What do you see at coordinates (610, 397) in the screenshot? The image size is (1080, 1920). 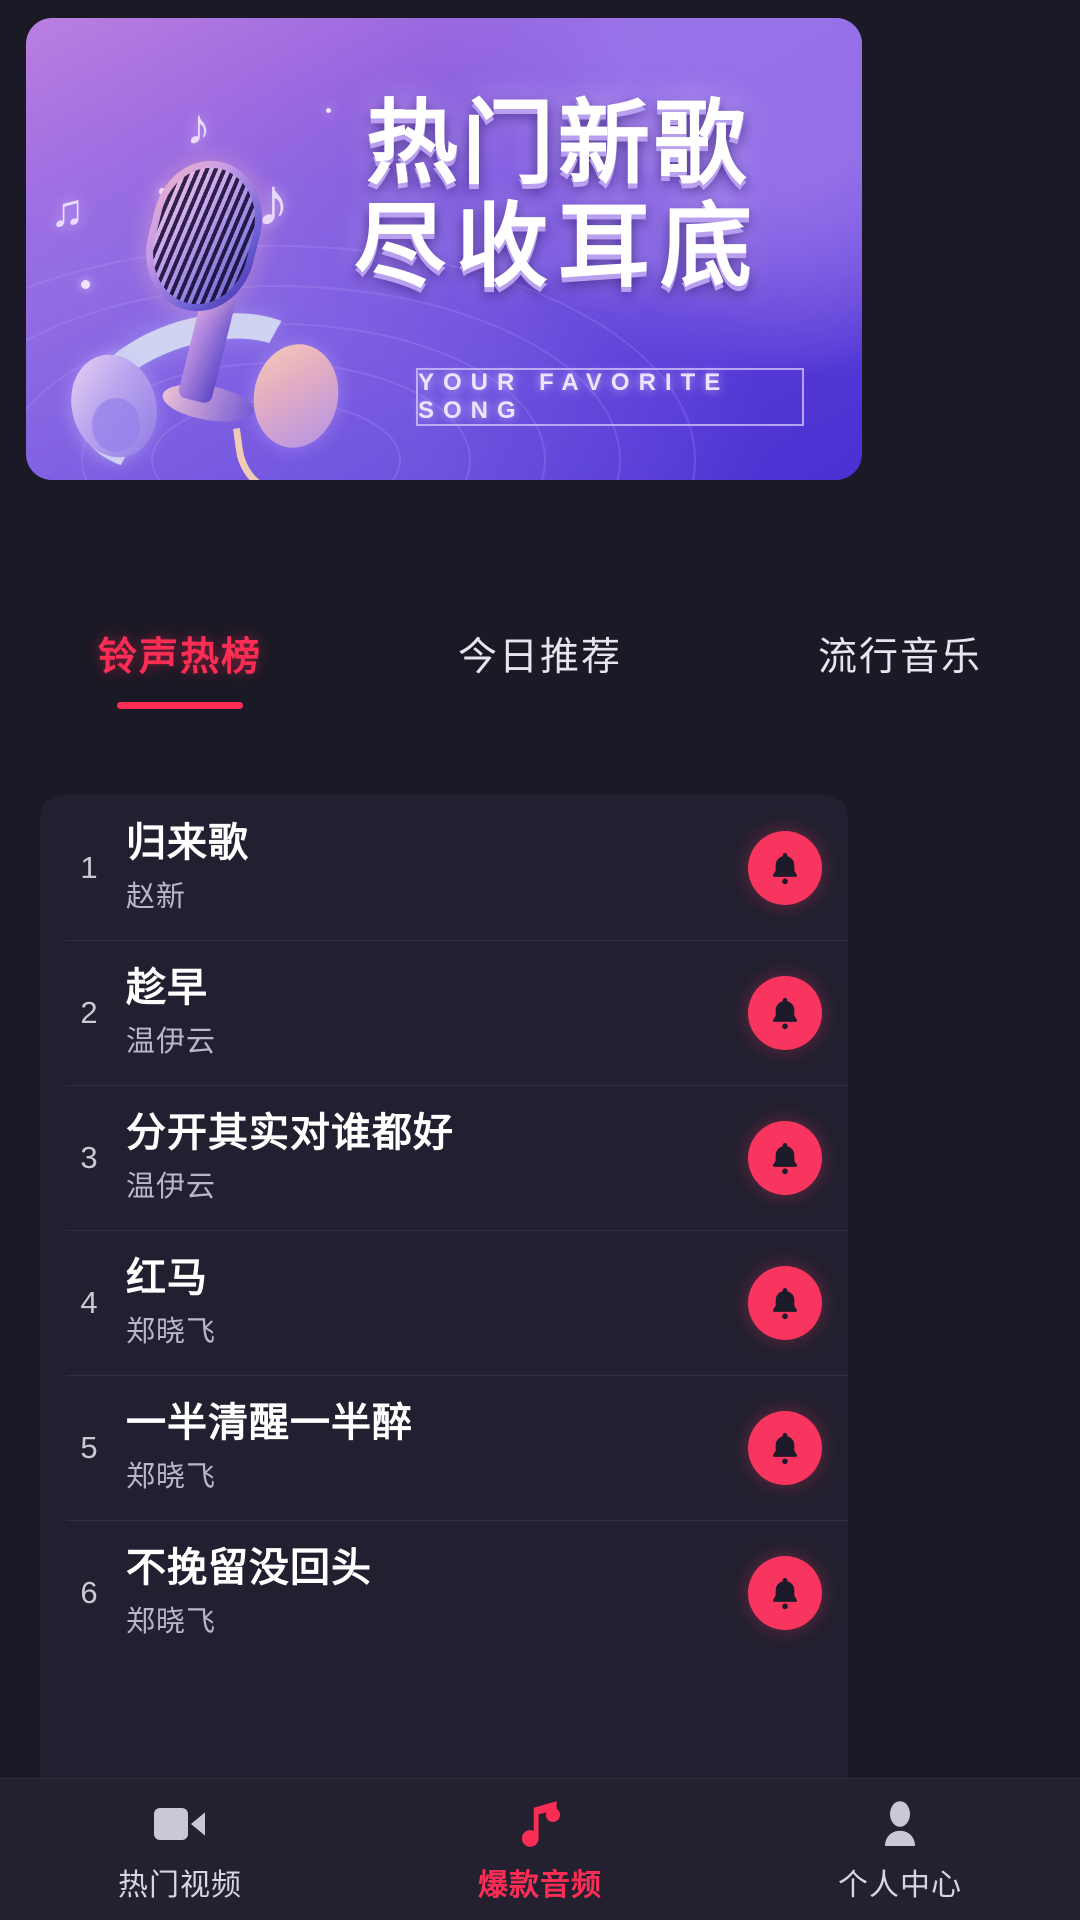 I see `banner-tagline: YOUR FAVORITE SONG` at bounding box center [610, 397].